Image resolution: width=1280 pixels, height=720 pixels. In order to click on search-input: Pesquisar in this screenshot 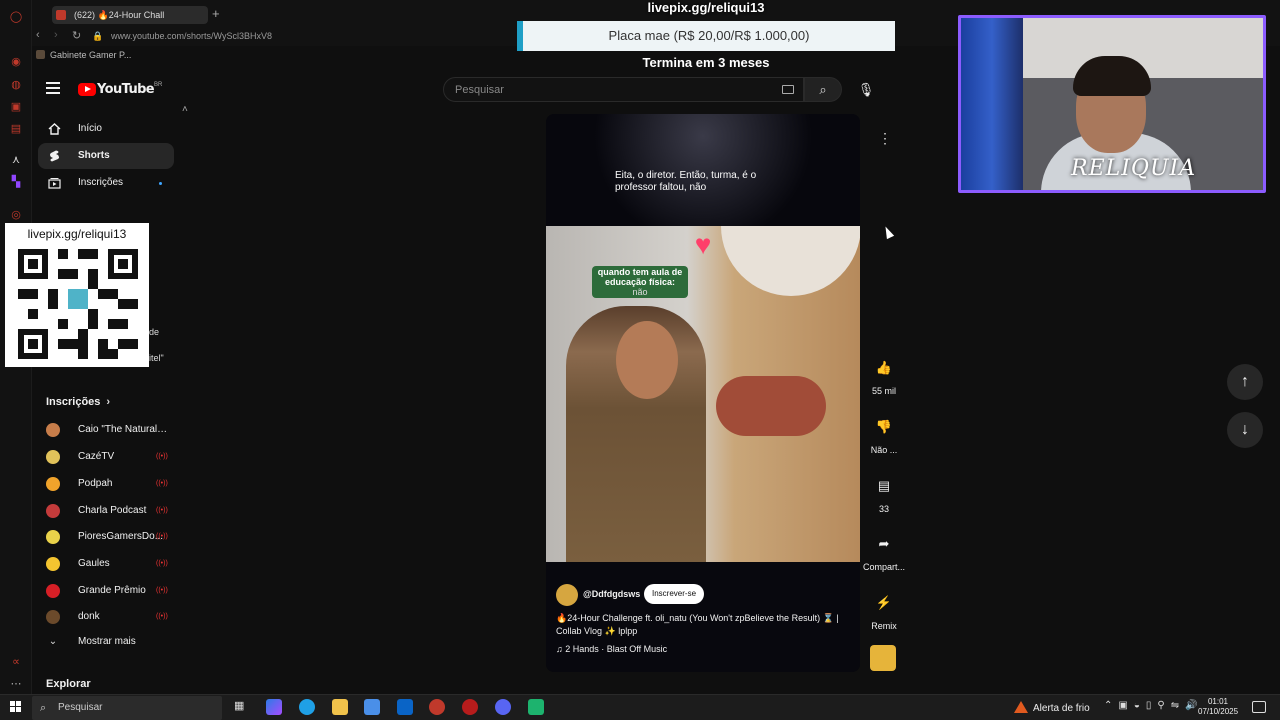, I will do `click(623, 89)`.